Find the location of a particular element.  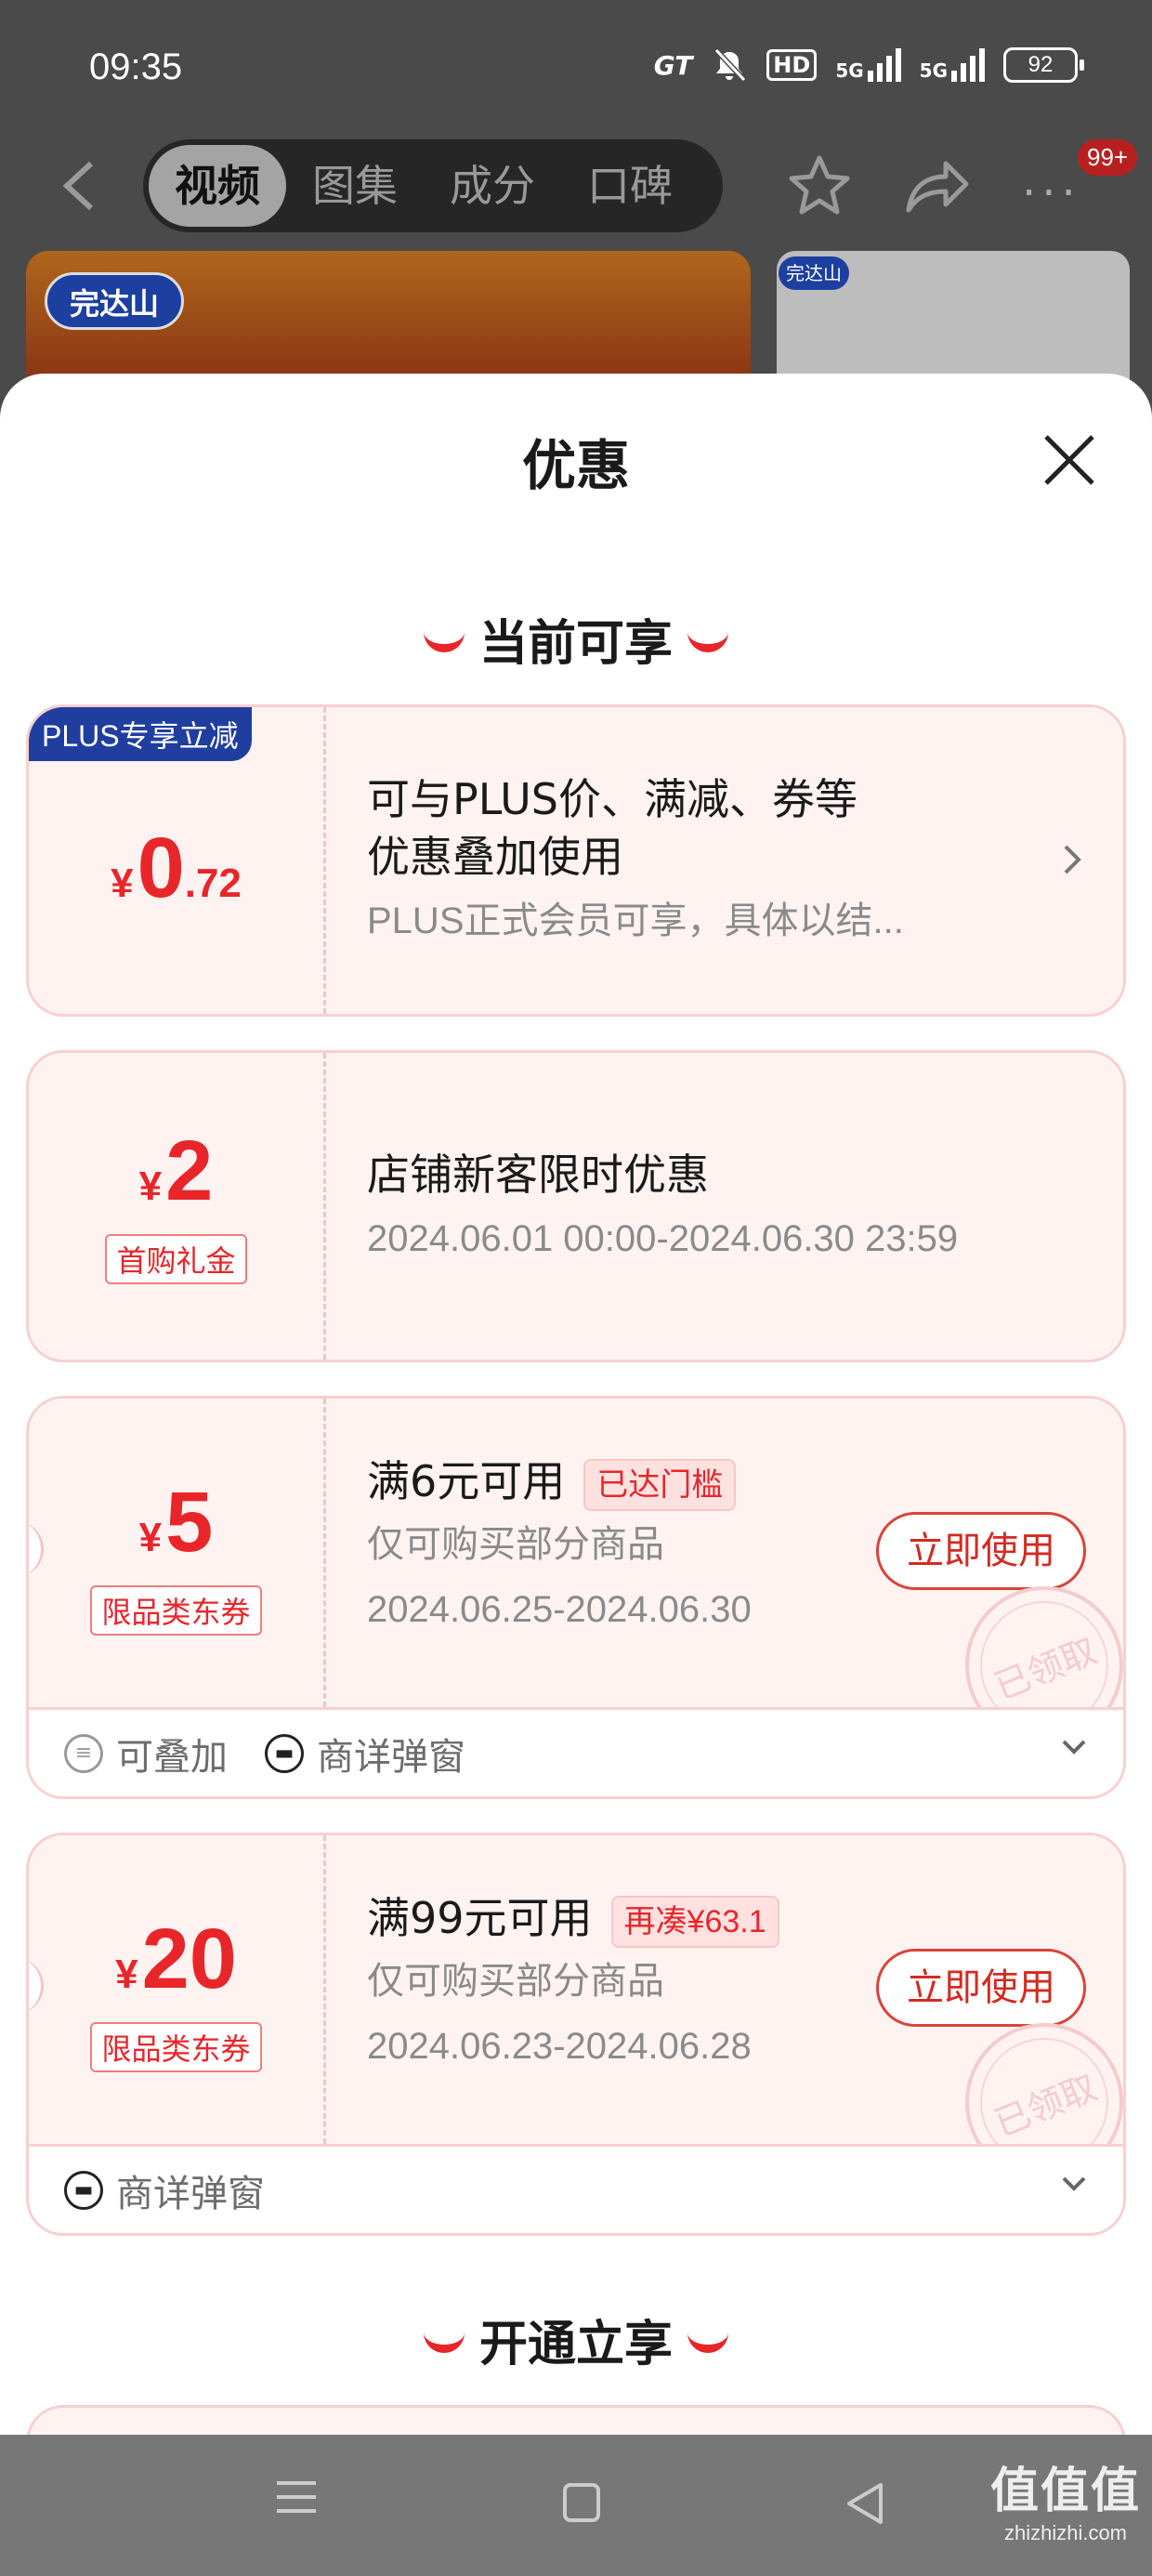

menu-icon is located at coordinates (296, 2502).